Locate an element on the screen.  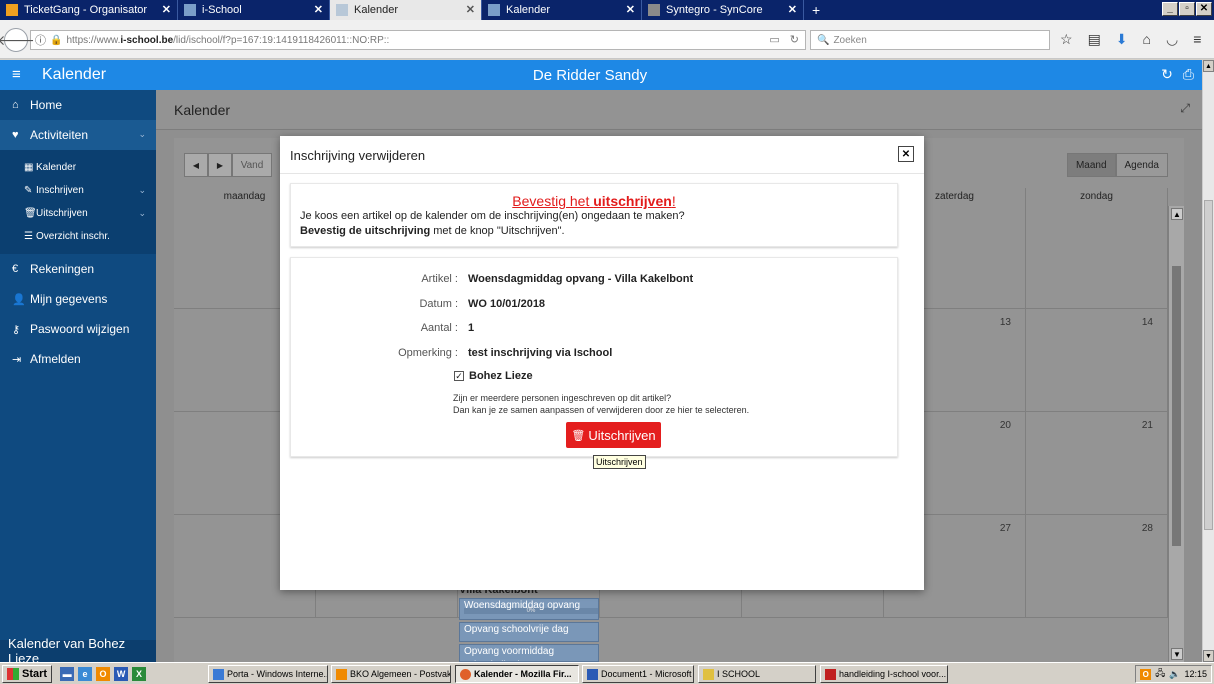
bookmark-star-icon: ☆ is located at coordinates (1066, 39).